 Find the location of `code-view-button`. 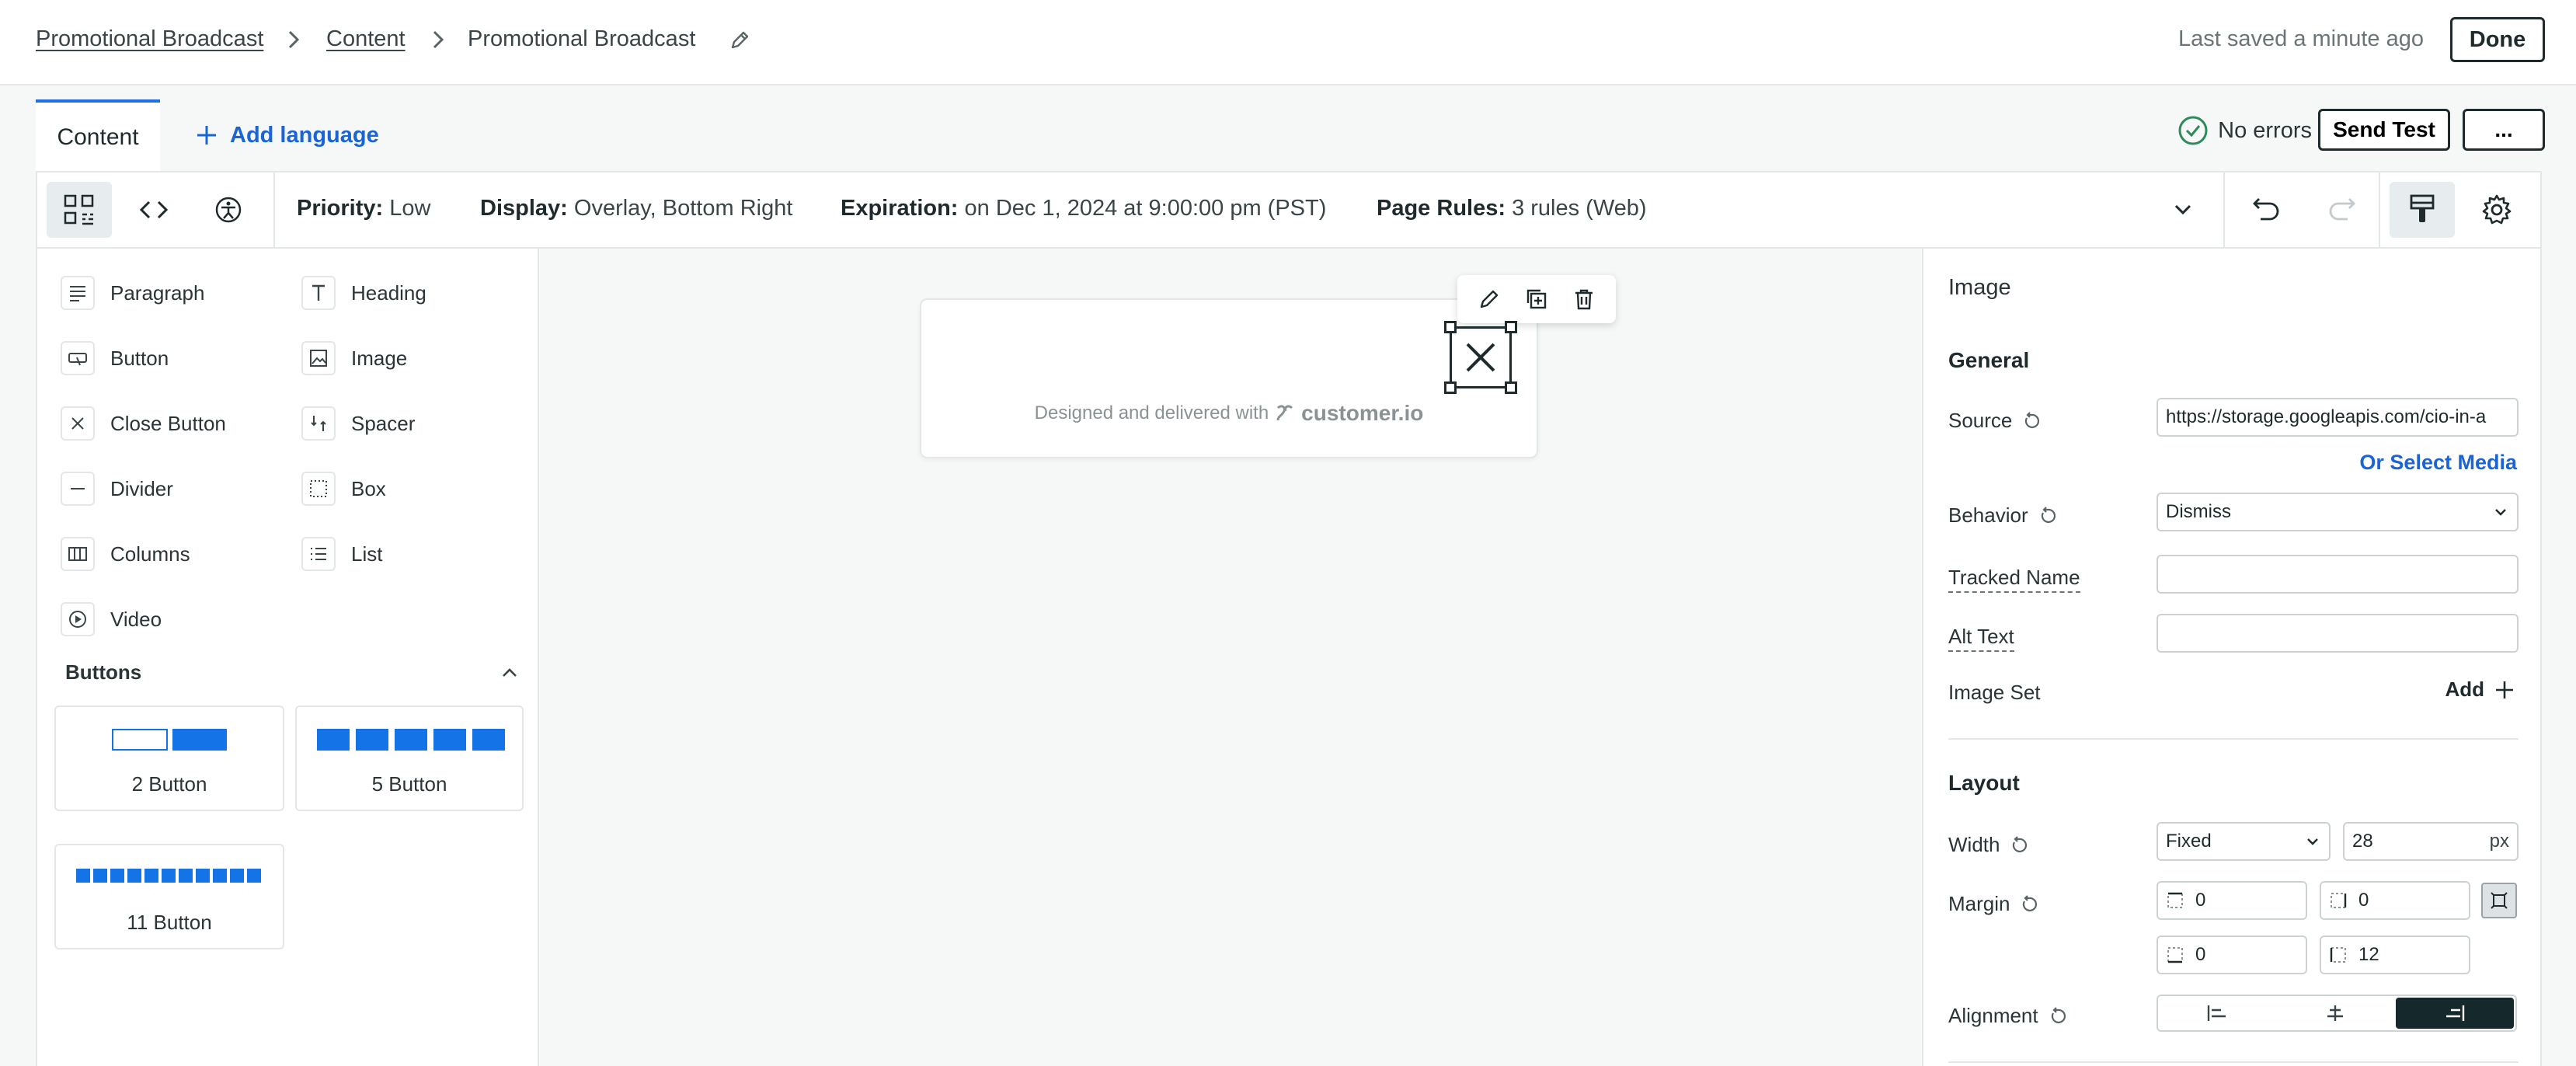

code-view-button is located at coordinates (154, 210).